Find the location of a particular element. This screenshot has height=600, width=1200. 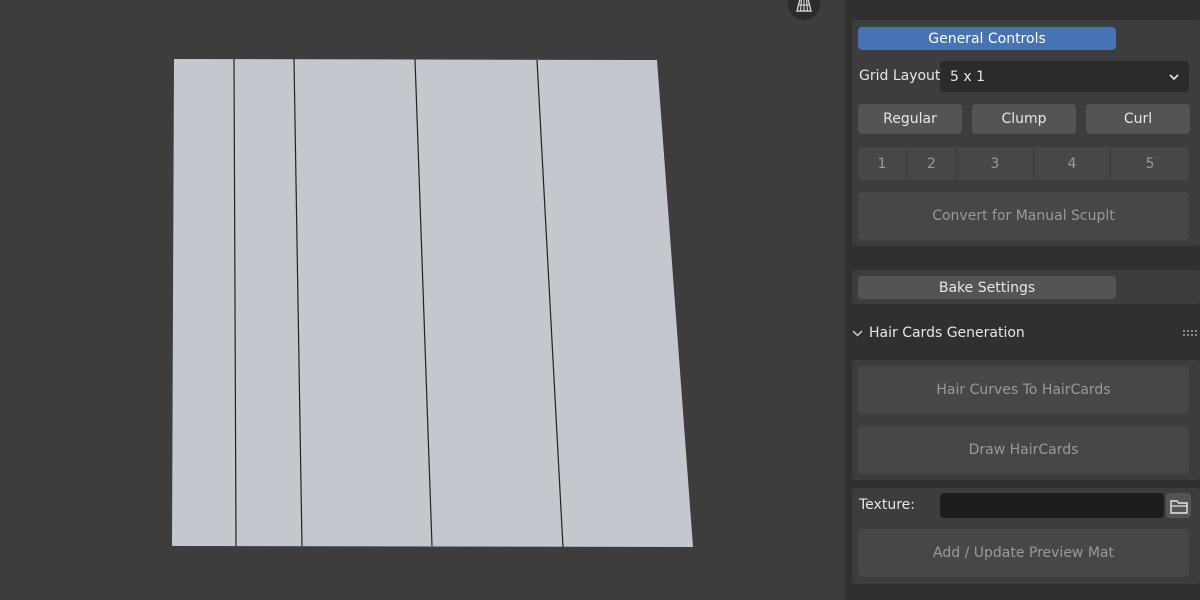

texture-path-input is located at coordinates (1052, 505).